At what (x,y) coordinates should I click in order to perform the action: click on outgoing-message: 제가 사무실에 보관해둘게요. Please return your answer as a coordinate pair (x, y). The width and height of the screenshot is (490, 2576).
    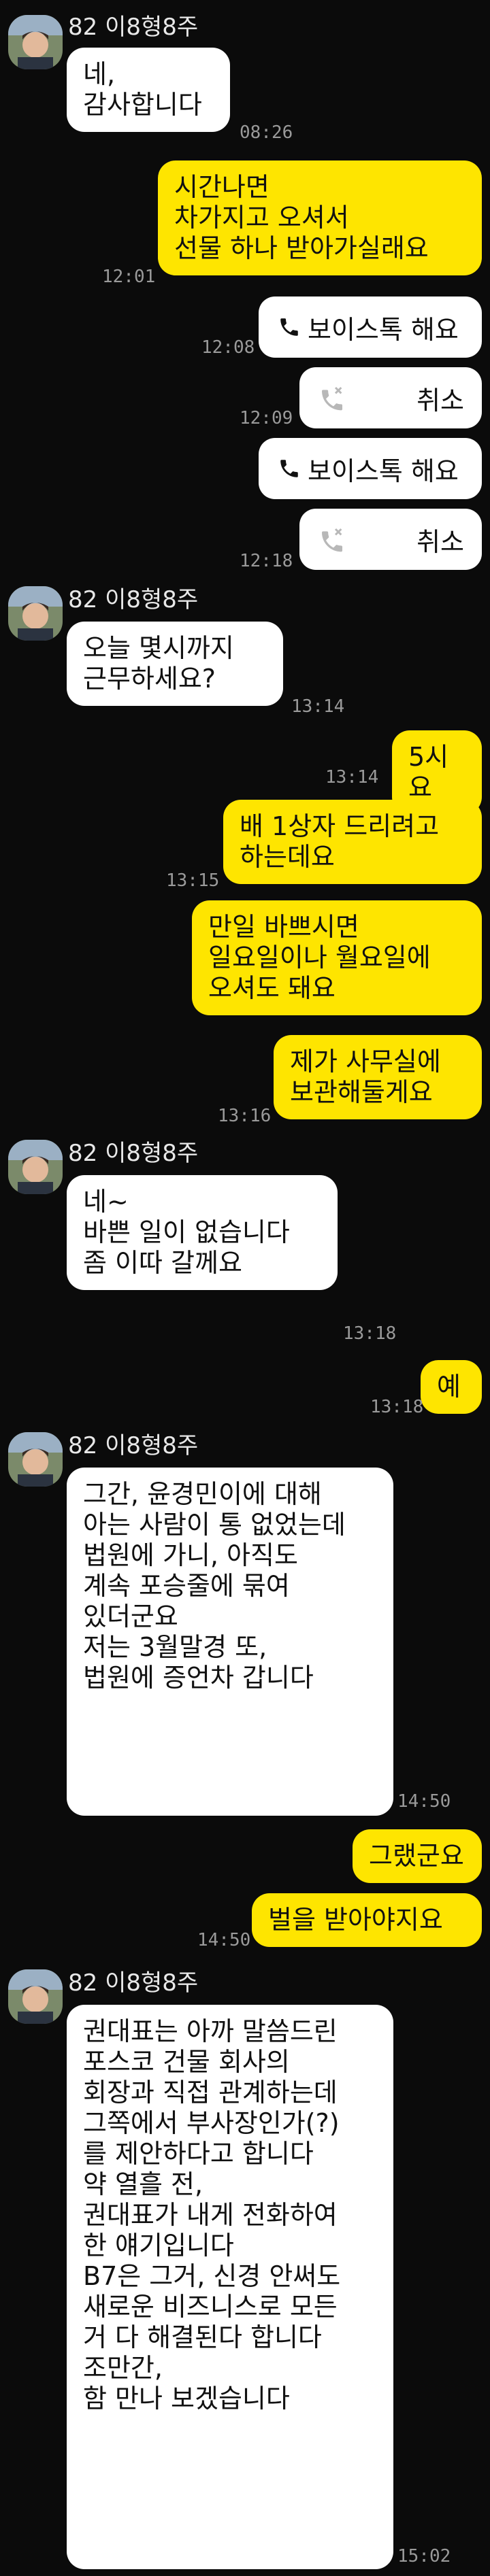
    Looking at the image, I should click on (378, 1077).